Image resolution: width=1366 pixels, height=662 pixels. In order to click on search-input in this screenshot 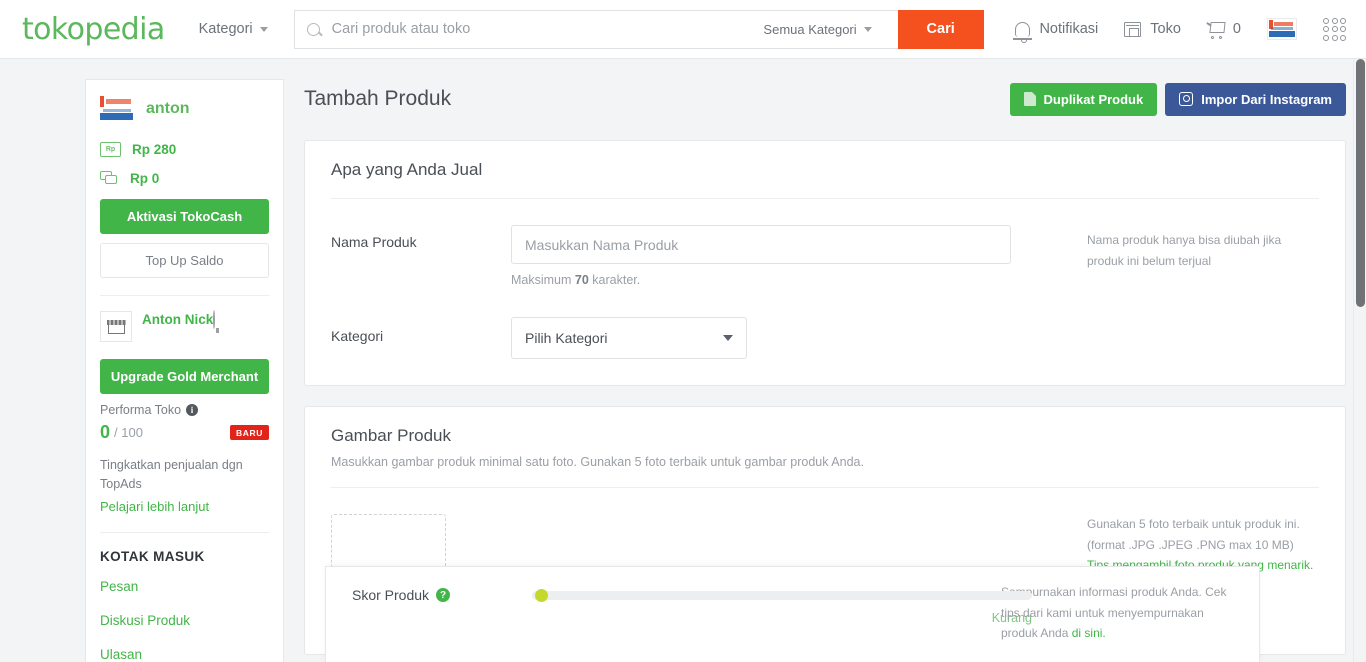, I will do `click(547, 29)`.